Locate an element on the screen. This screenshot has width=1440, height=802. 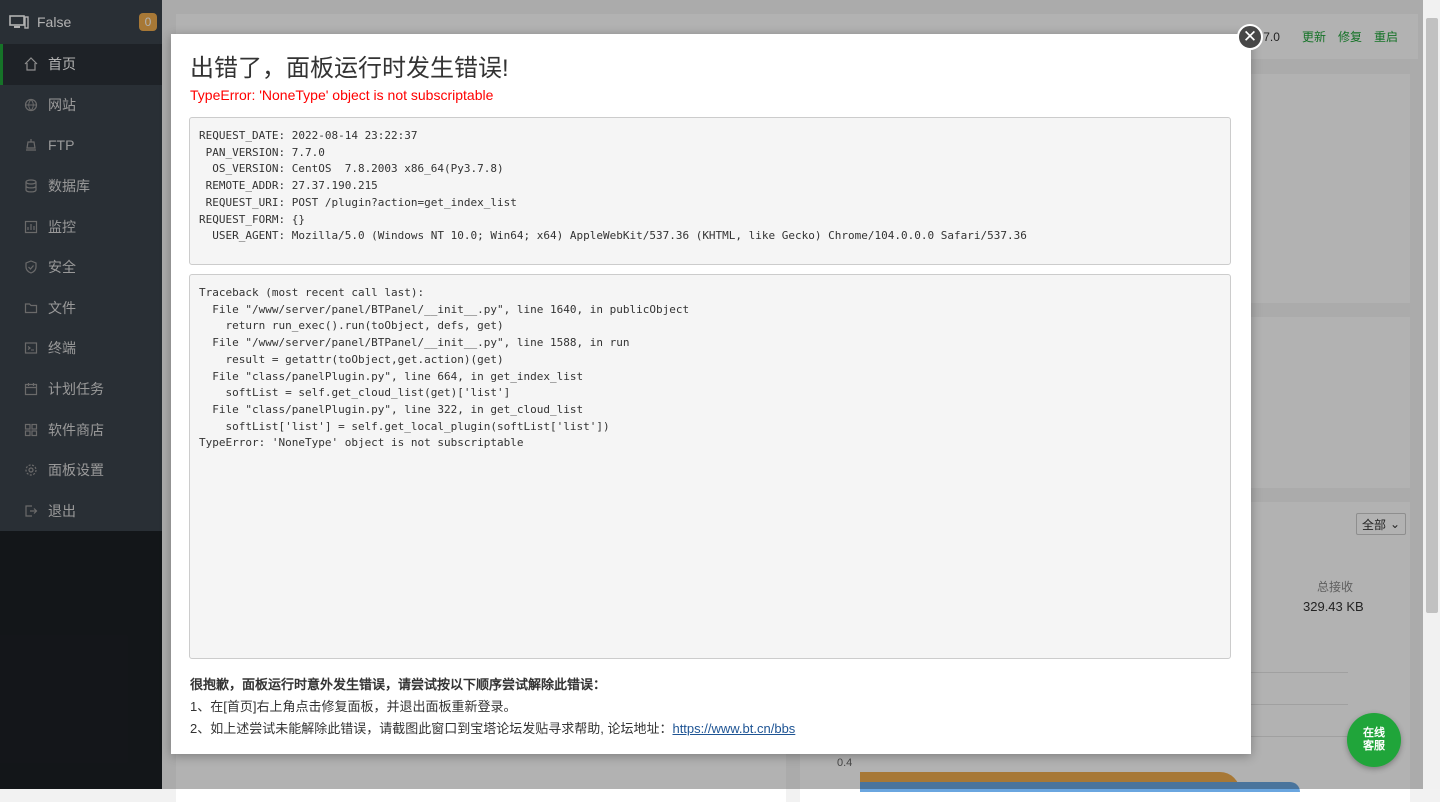
scrollbar-thumb is located at coordinates (1432, 315).